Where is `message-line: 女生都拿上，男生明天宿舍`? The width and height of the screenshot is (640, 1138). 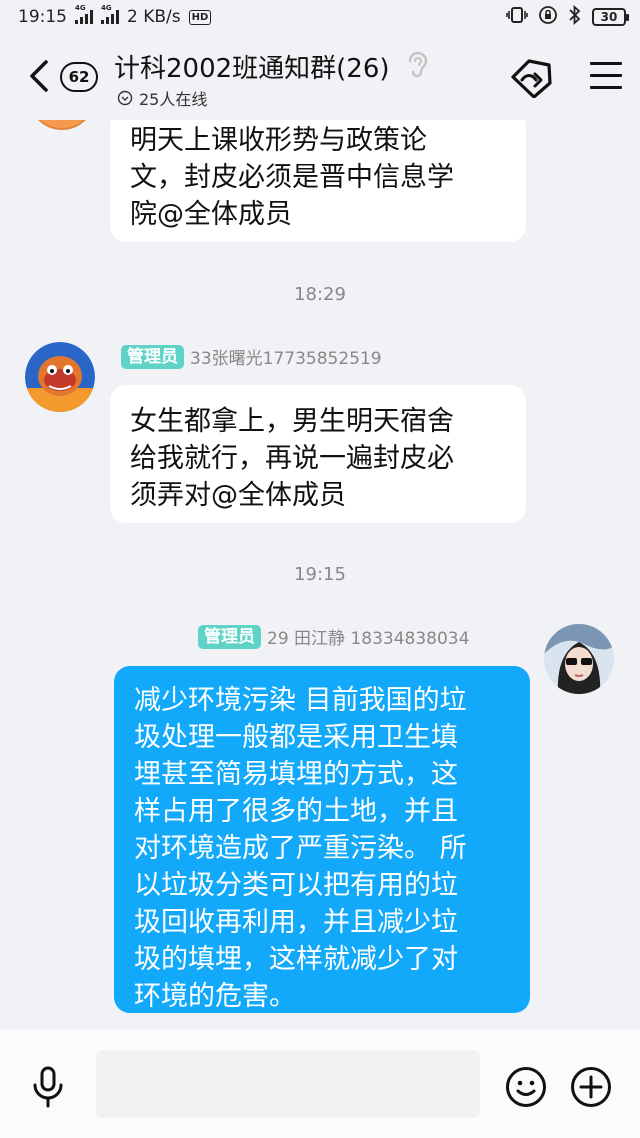
message-line: 女生都拿上，男生明天宿舍 is located at coordinates (292, 421).